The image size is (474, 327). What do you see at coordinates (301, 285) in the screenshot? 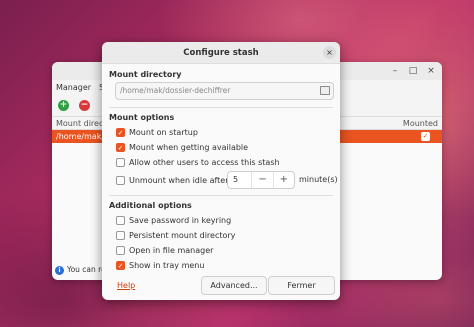
I see `close-button: Fermer` at bounding box center [301, 285].